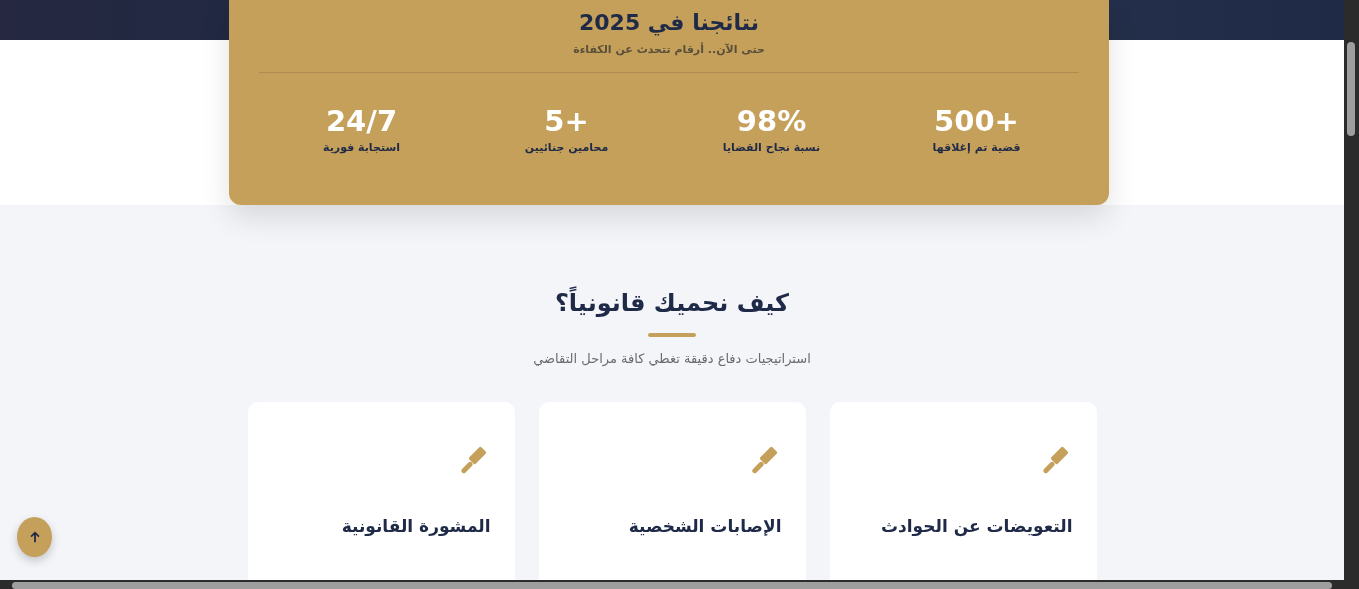 The image size is (1359, 589). What do you see at coordinates (771, 147) in the screenshot?
I see `stat-label: نسبة نجاح القضايا` at bounding box center [771, 147].